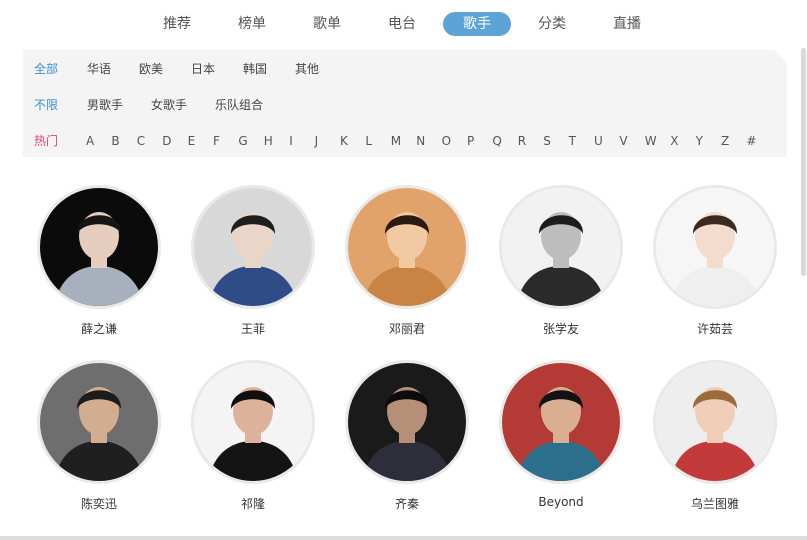 This screenshot has height=540, width=807. What do you see at coordinates (344, 141) in the screenshot?
I see `filter-index-letter: K` at bounding box center [344, 141].